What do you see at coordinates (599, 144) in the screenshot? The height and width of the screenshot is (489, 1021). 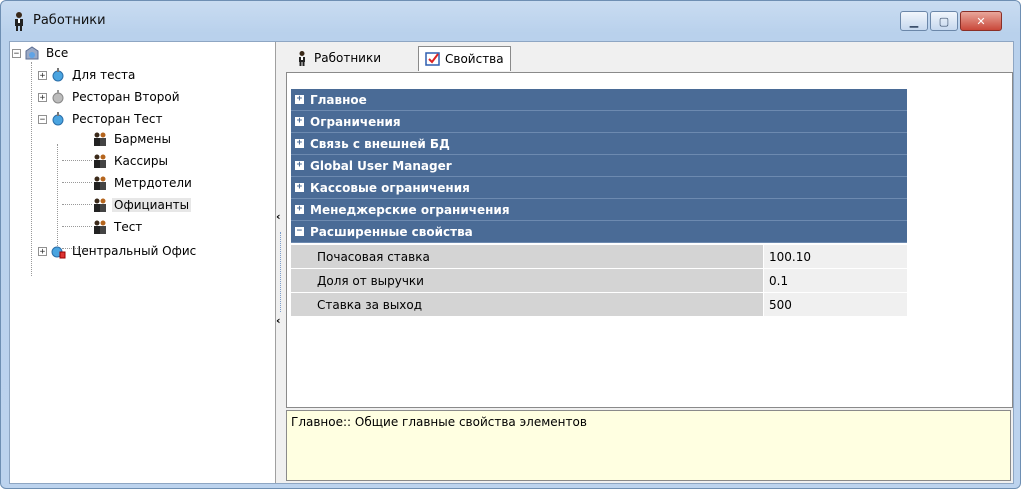 I see `category-external-db: + Связь с внешней БД` at bounding box center [599, 144].